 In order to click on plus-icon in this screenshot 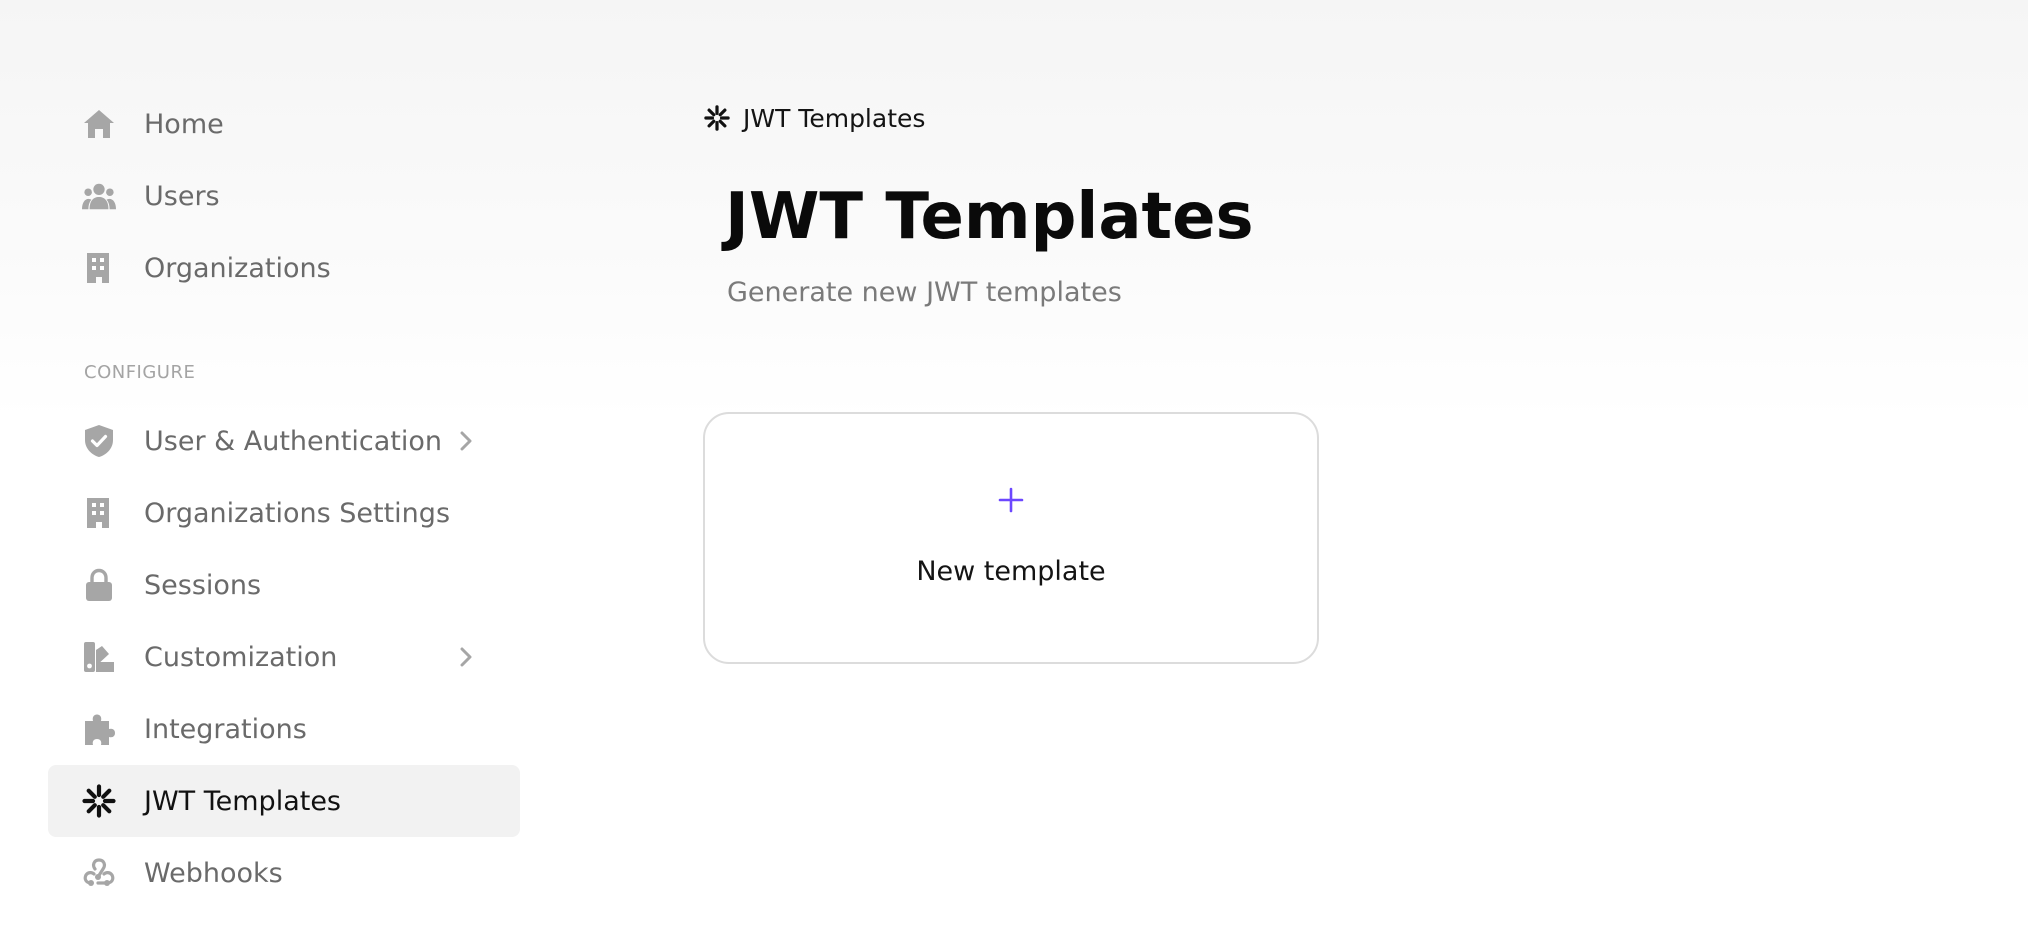, I will do `click(1011, 500)`.